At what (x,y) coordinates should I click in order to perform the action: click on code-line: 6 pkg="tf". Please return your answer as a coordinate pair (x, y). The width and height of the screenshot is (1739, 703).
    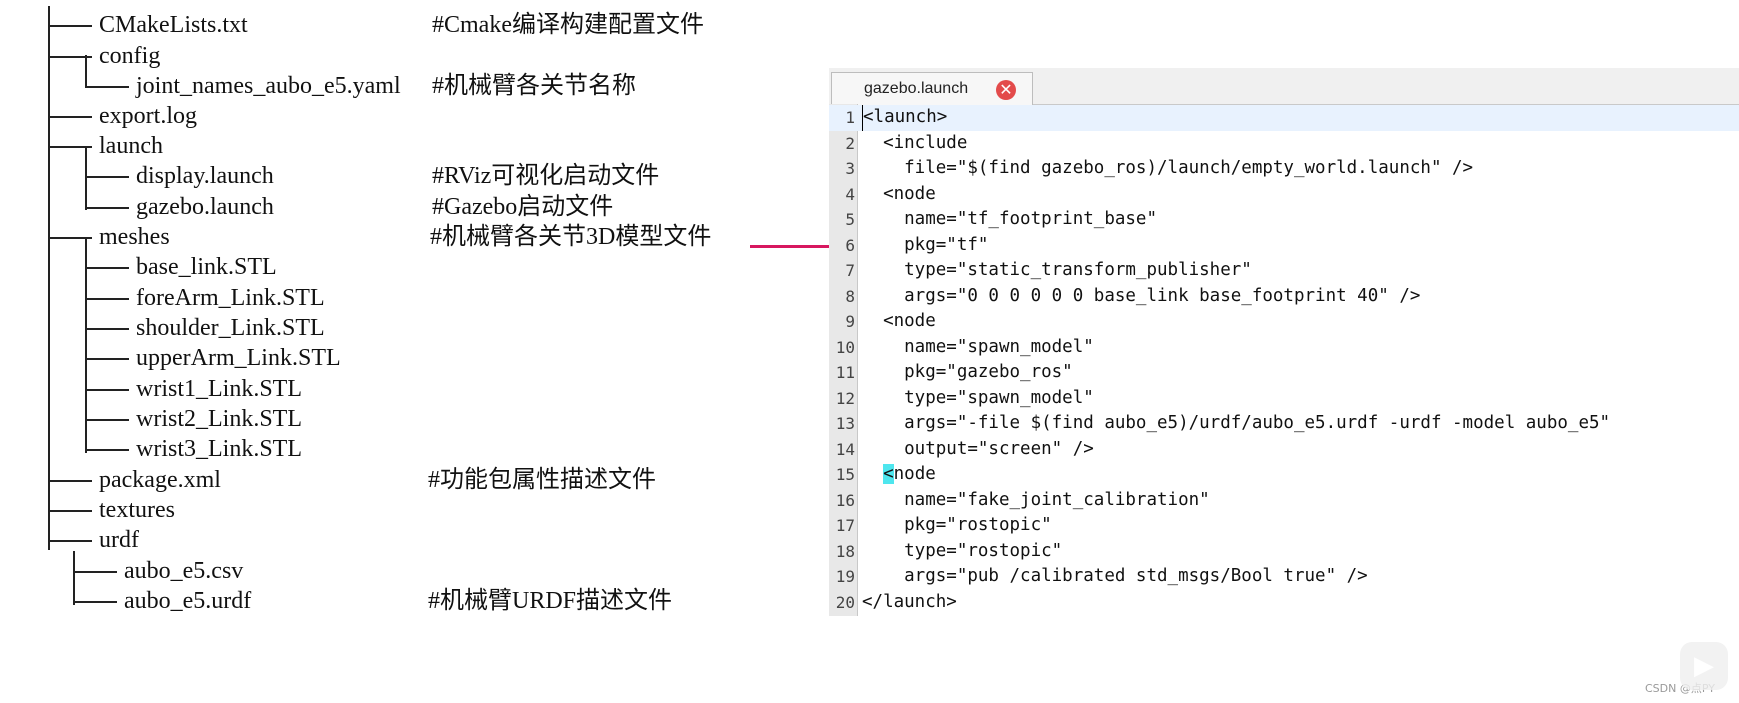
    Looking at the image, I should click on (1284, 246).